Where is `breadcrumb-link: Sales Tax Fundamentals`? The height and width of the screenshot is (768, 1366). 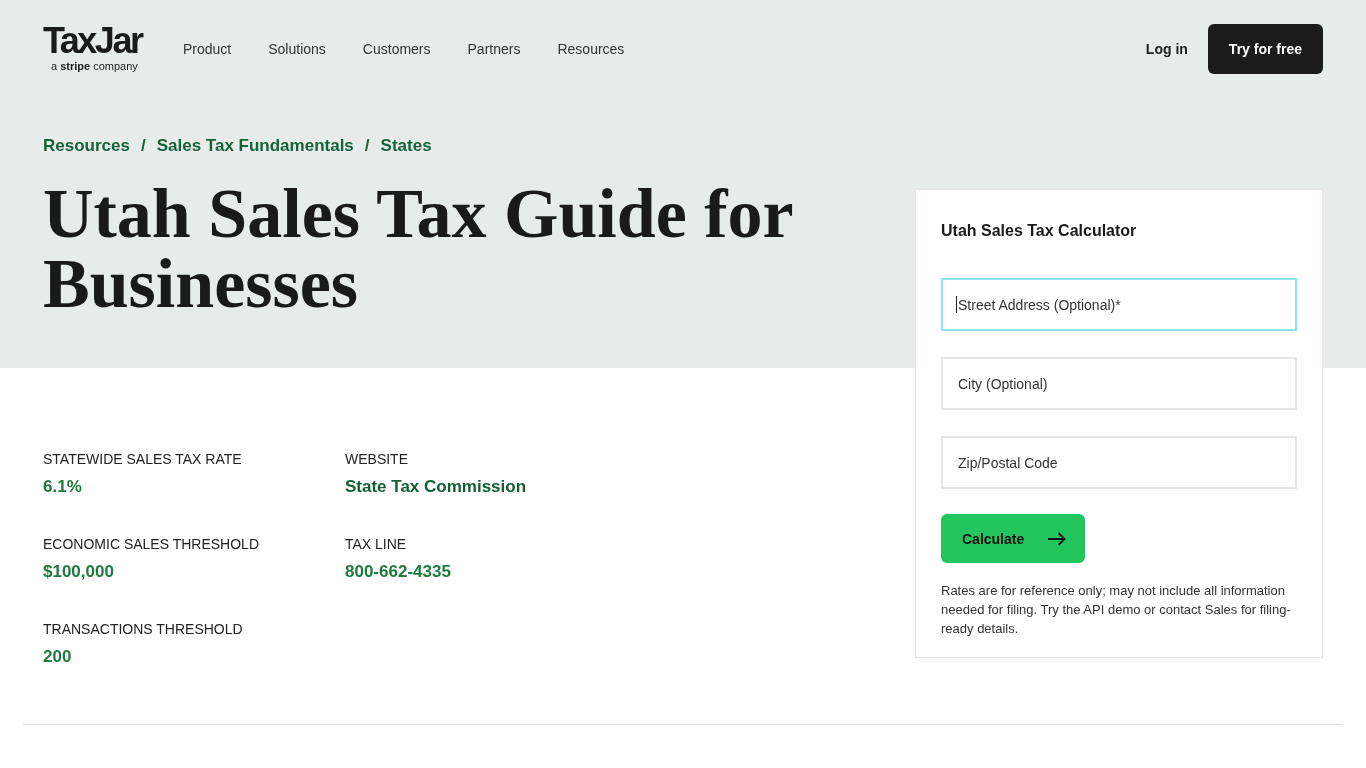 breadcrumb-link: Sales Tax Fundamentals is located at coordinates (255, 146).